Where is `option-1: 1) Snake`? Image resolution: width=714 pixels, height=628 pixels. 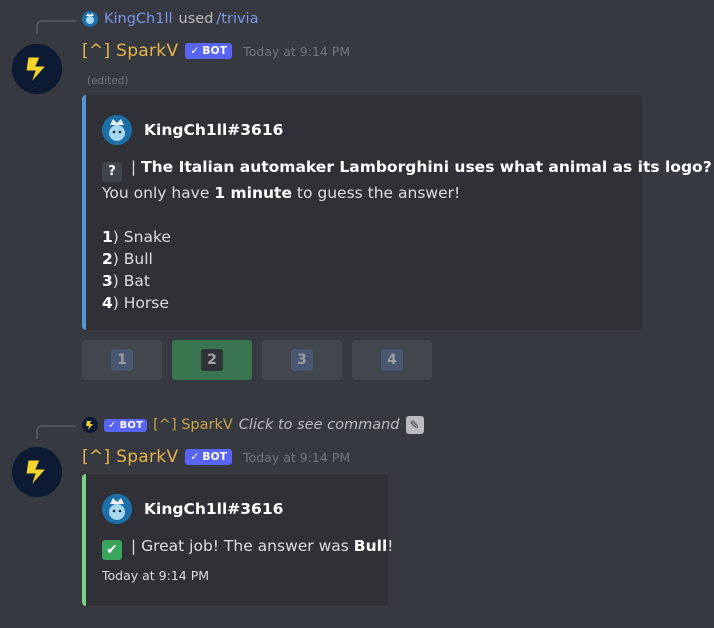 option-1: 1) Snake is located at coordinates (407, 237).